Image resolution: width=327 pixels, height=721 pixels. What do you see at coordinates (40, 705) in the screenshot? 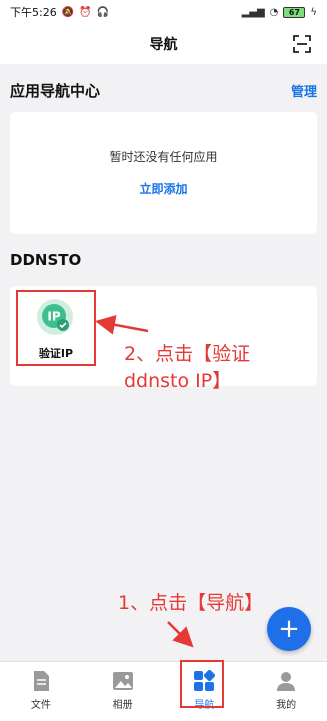
I see `tab-label-files: 文件` at bounding box center [40, 705].